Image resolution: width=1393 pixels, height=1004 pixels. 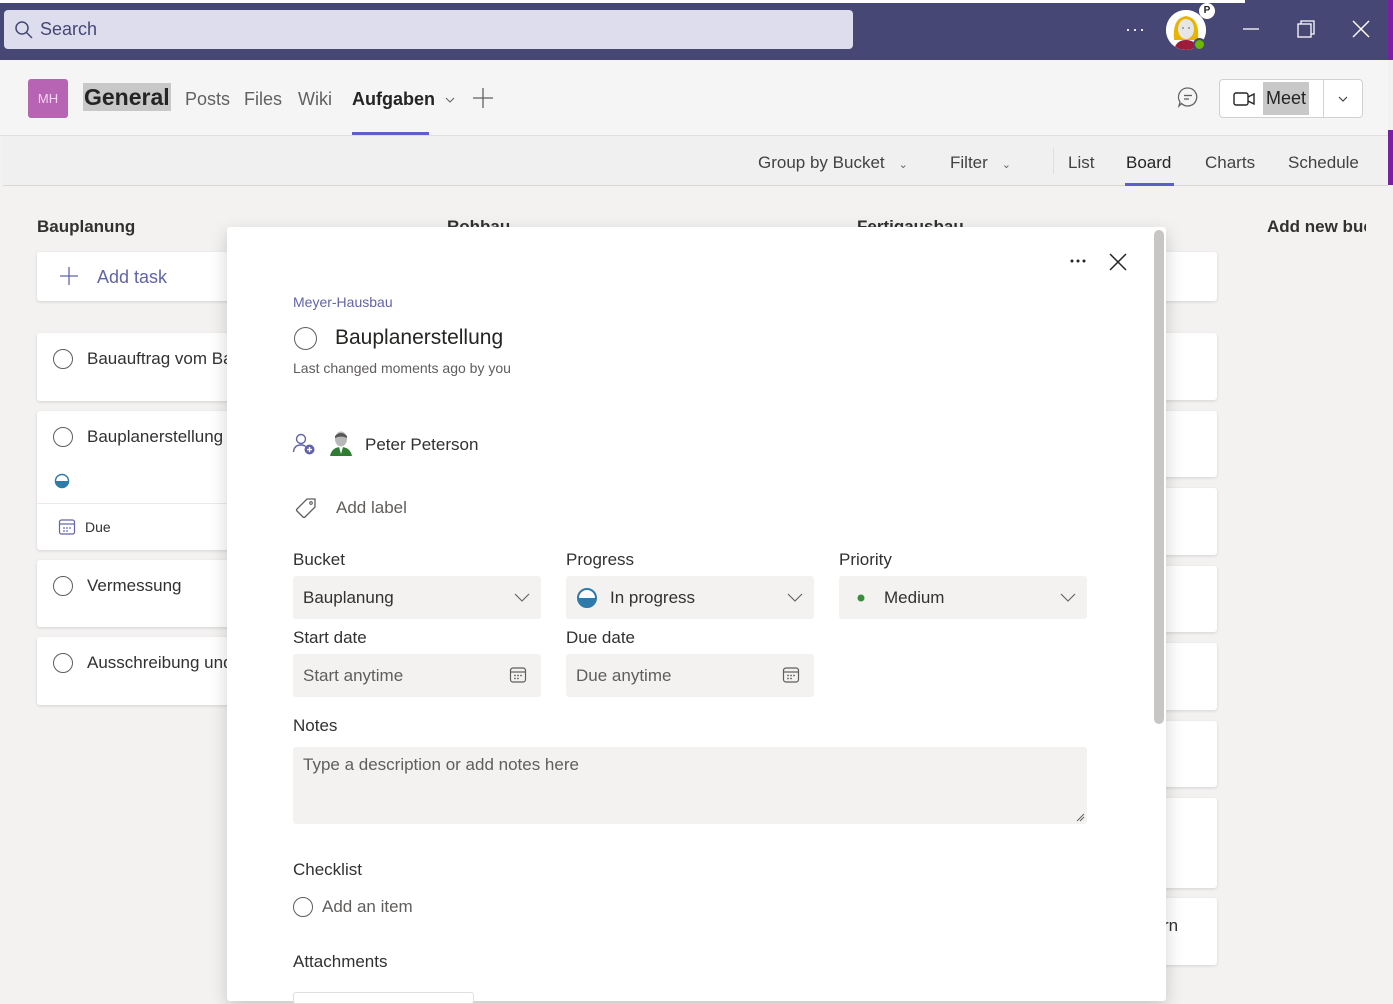 I want to click on filter-label: Filter, so click(x=969, y=162).